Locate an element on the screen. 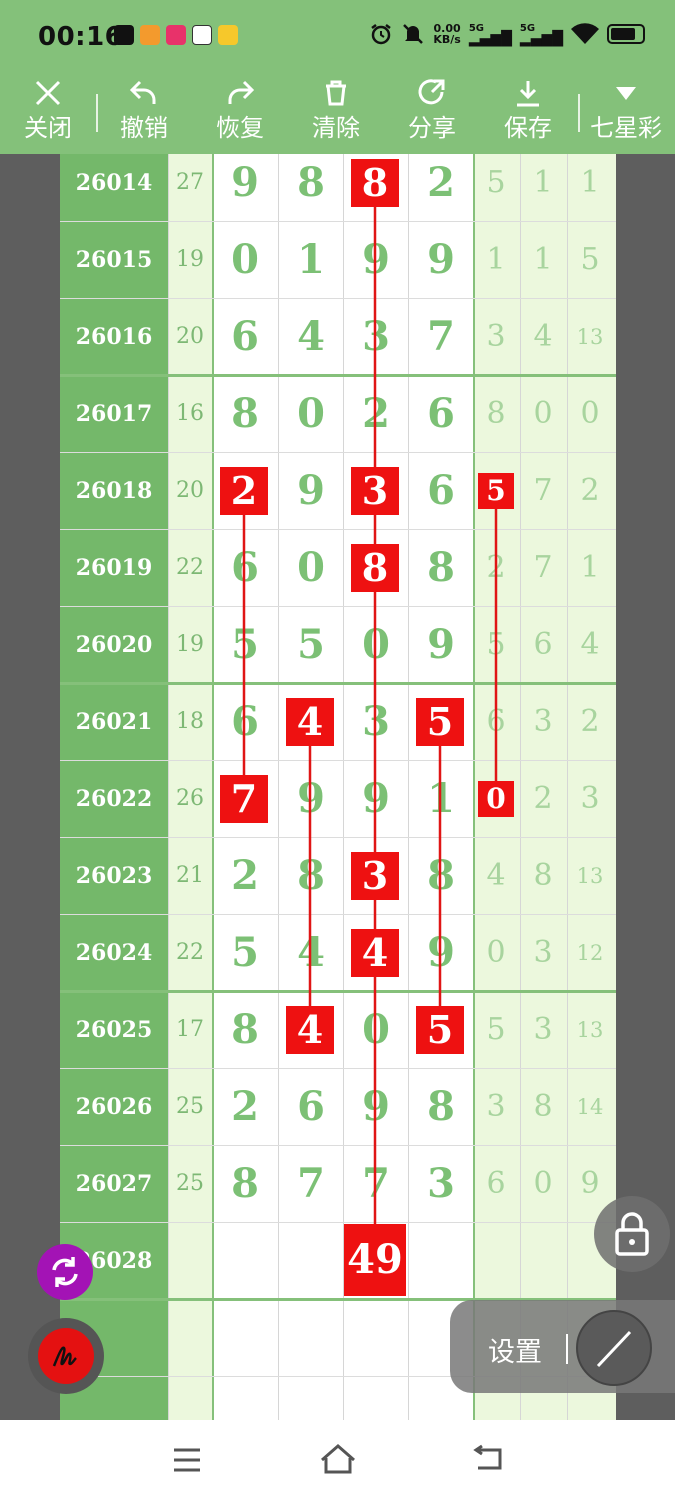 The width and height of the screenshot is (675, 1500). undo-label: 撤销 is located at coordinates (144, 128).